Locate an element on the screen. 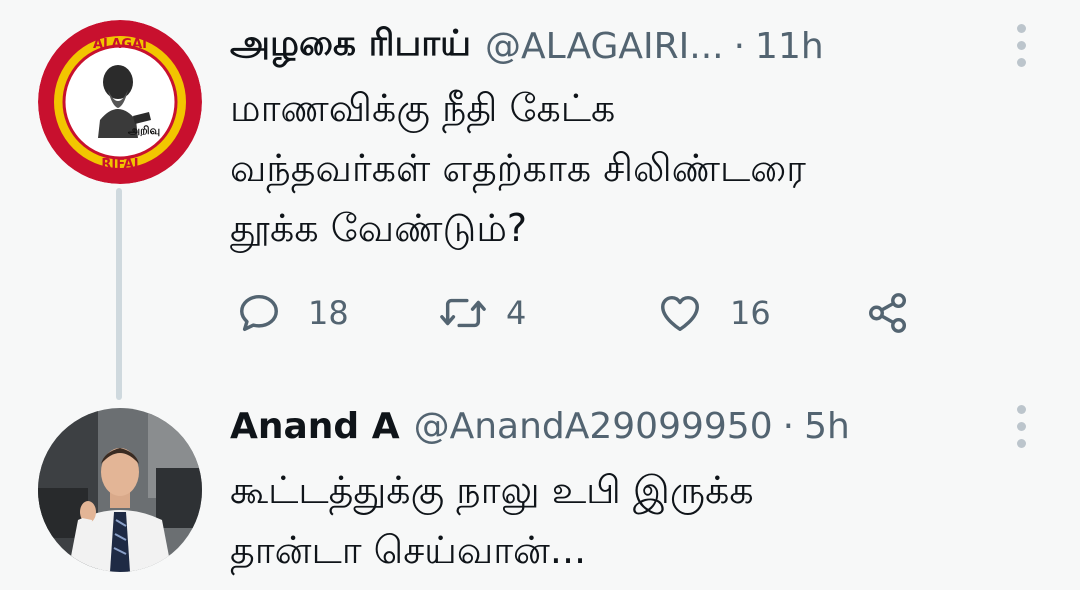 This screenshot has height=590, width=1080. retweet-icon is located at coordinates (463, 313).